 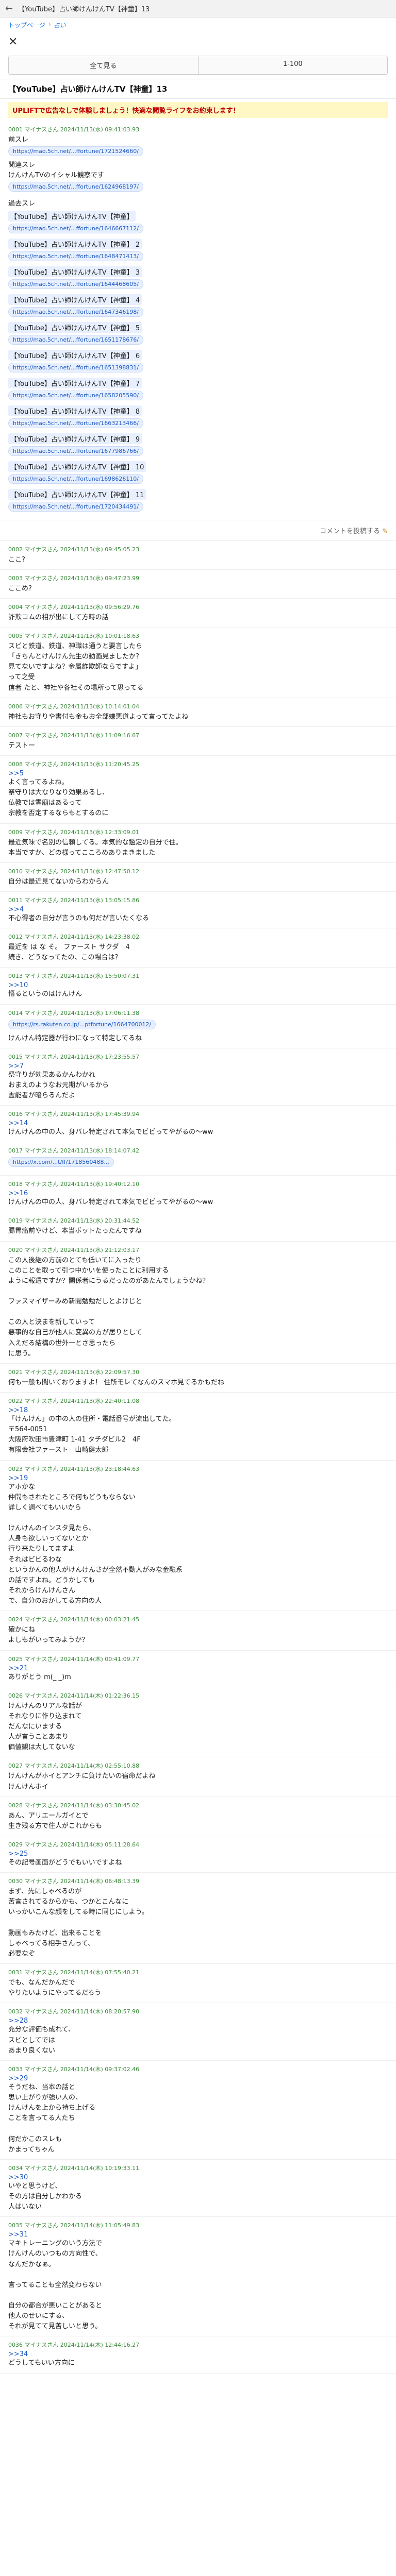 What do you see at coordinates (198, 2177) in the screenshot?
I see `reply-anchor-link: >>30` at bounding box center [198, 2177].